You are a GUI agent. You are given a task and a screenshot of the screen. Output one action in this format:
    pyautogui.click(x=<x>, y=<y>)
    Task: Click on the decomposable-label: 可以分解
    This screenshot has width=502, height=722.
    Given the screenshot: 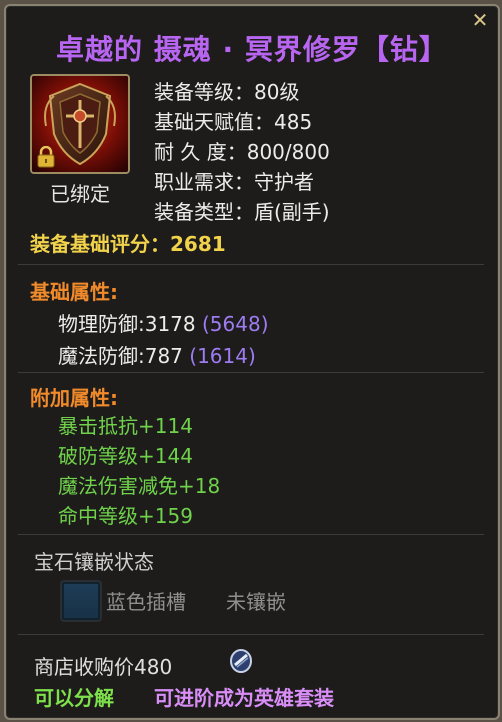 What is the action you would take?
    pyautogui.click(x=74, y=698)
    